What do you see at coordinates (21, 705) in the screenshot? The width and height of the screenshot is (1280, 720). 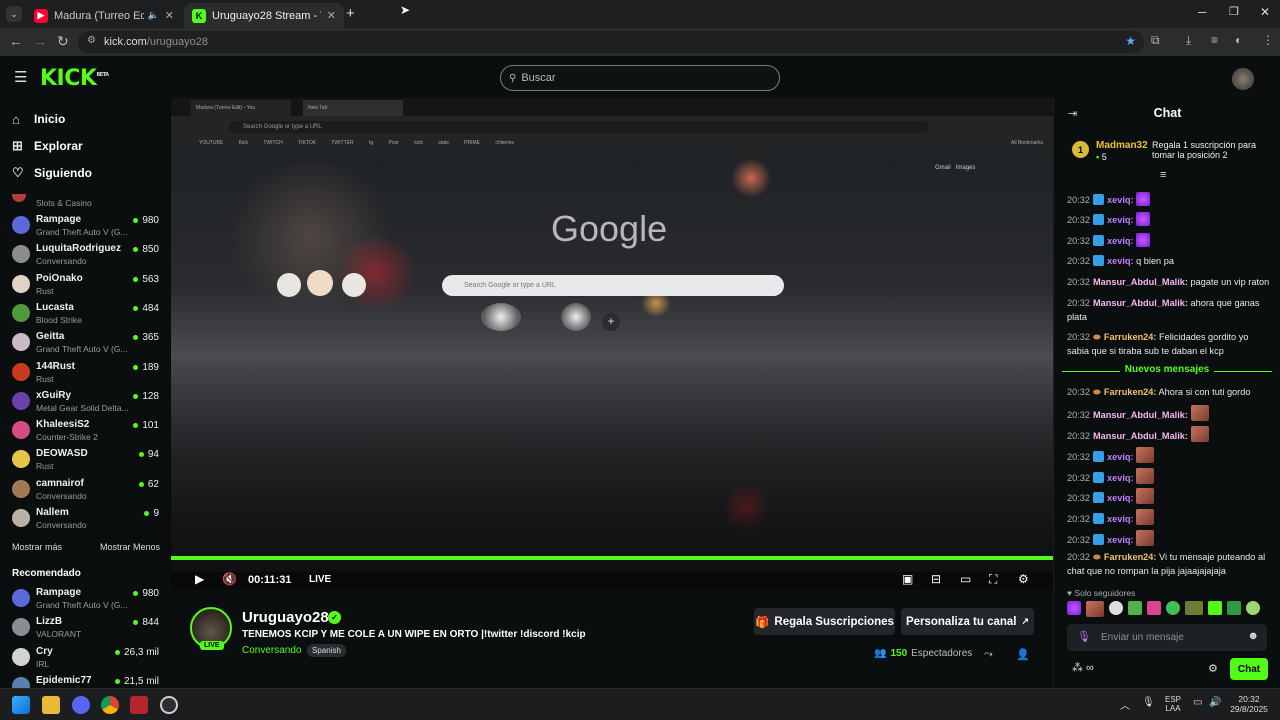 I see `windows-start-icon` at bounding box center [21, 705].